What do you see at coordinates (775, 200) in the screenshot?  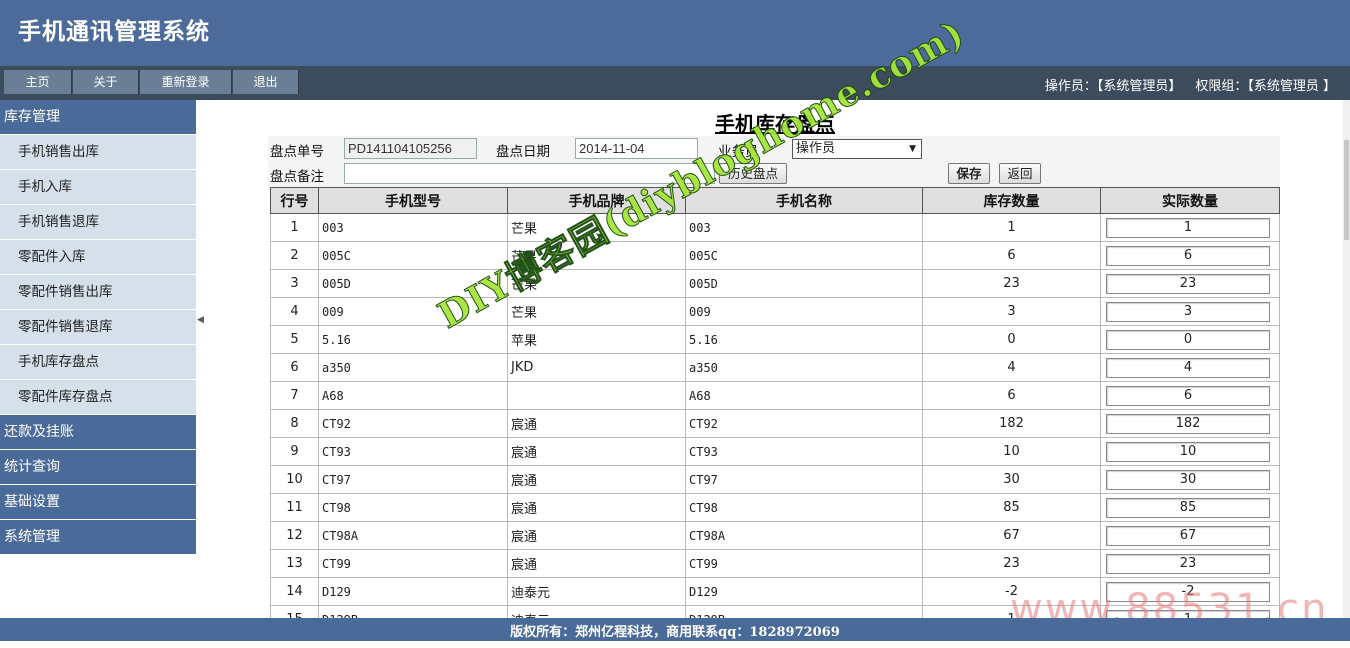 I see `table-header-row: 行号 手机型号 手机品牌 手机名称 库存数量 实际数量` at bounding box center [775, 200].